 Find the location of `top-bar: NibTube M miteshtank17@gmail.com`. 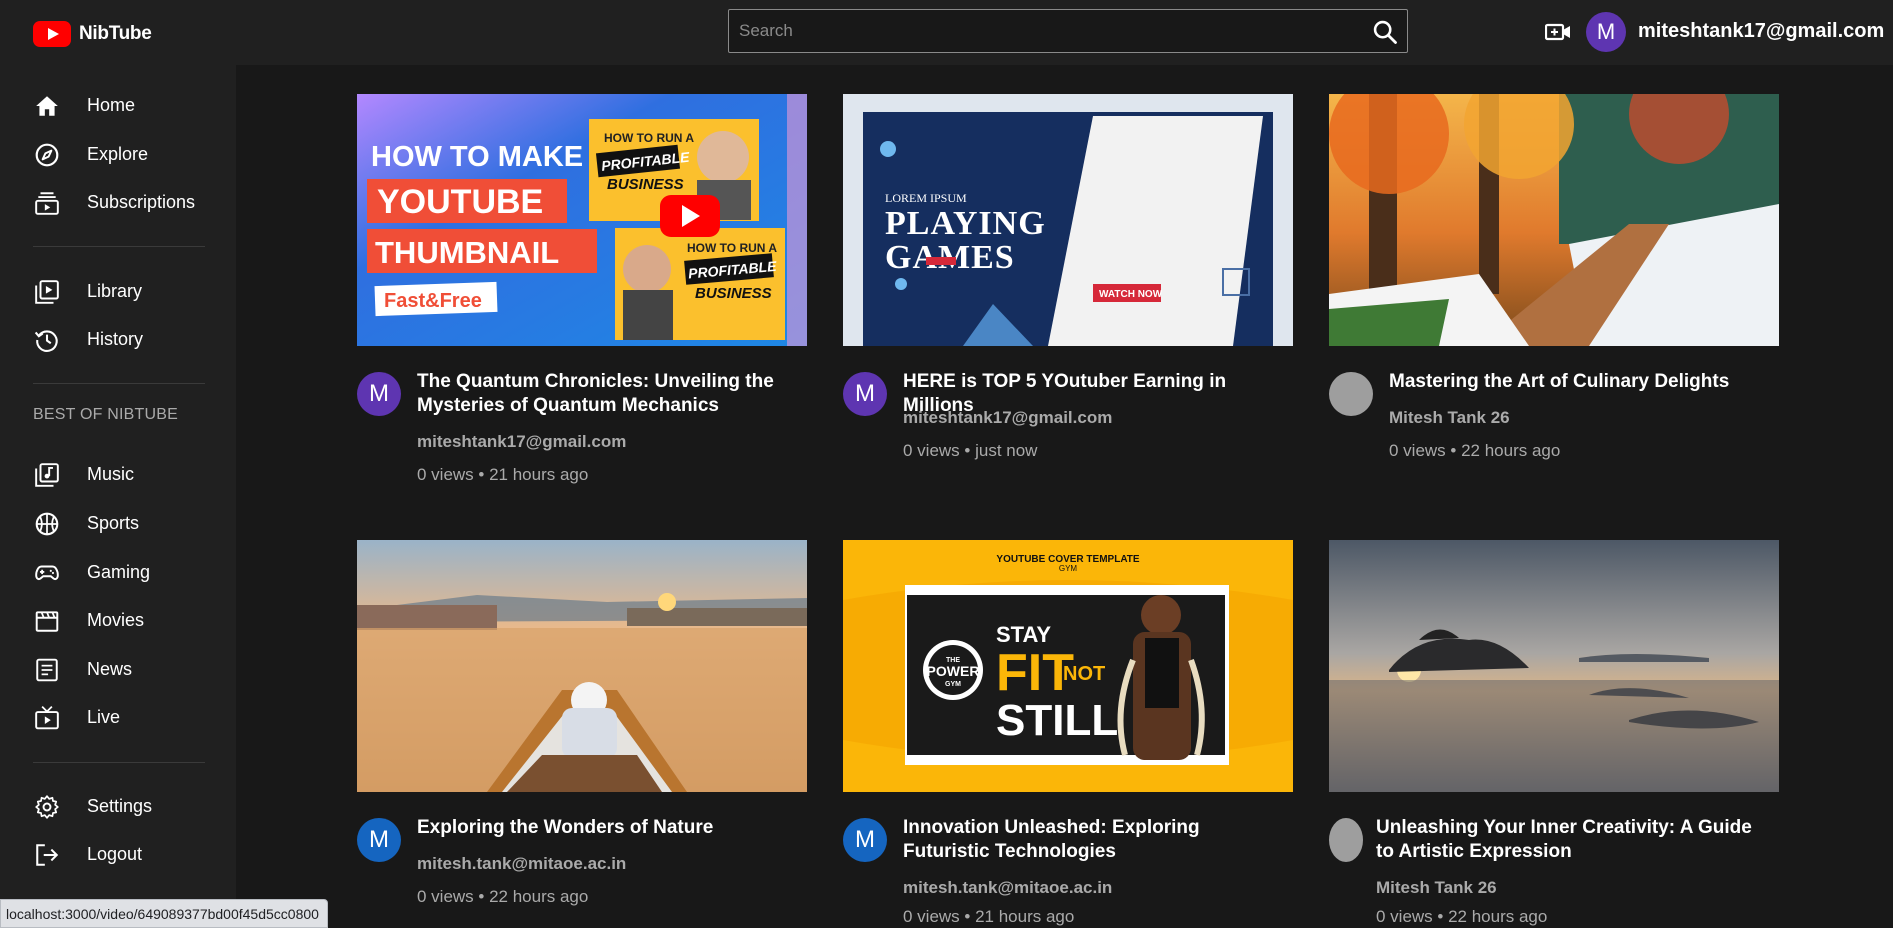

top-bar: NibTube M miteshtank17@gmail.com is located at coordinates (946, 32).